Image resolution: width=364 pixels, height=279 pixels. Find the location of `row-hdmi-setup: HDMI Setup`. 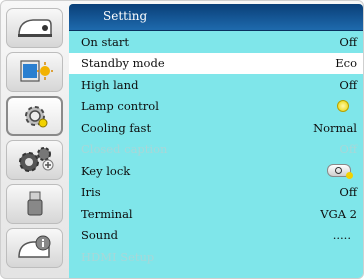

row-hdmi-setup: HDMI Setup is located at coordinates (216, 257).